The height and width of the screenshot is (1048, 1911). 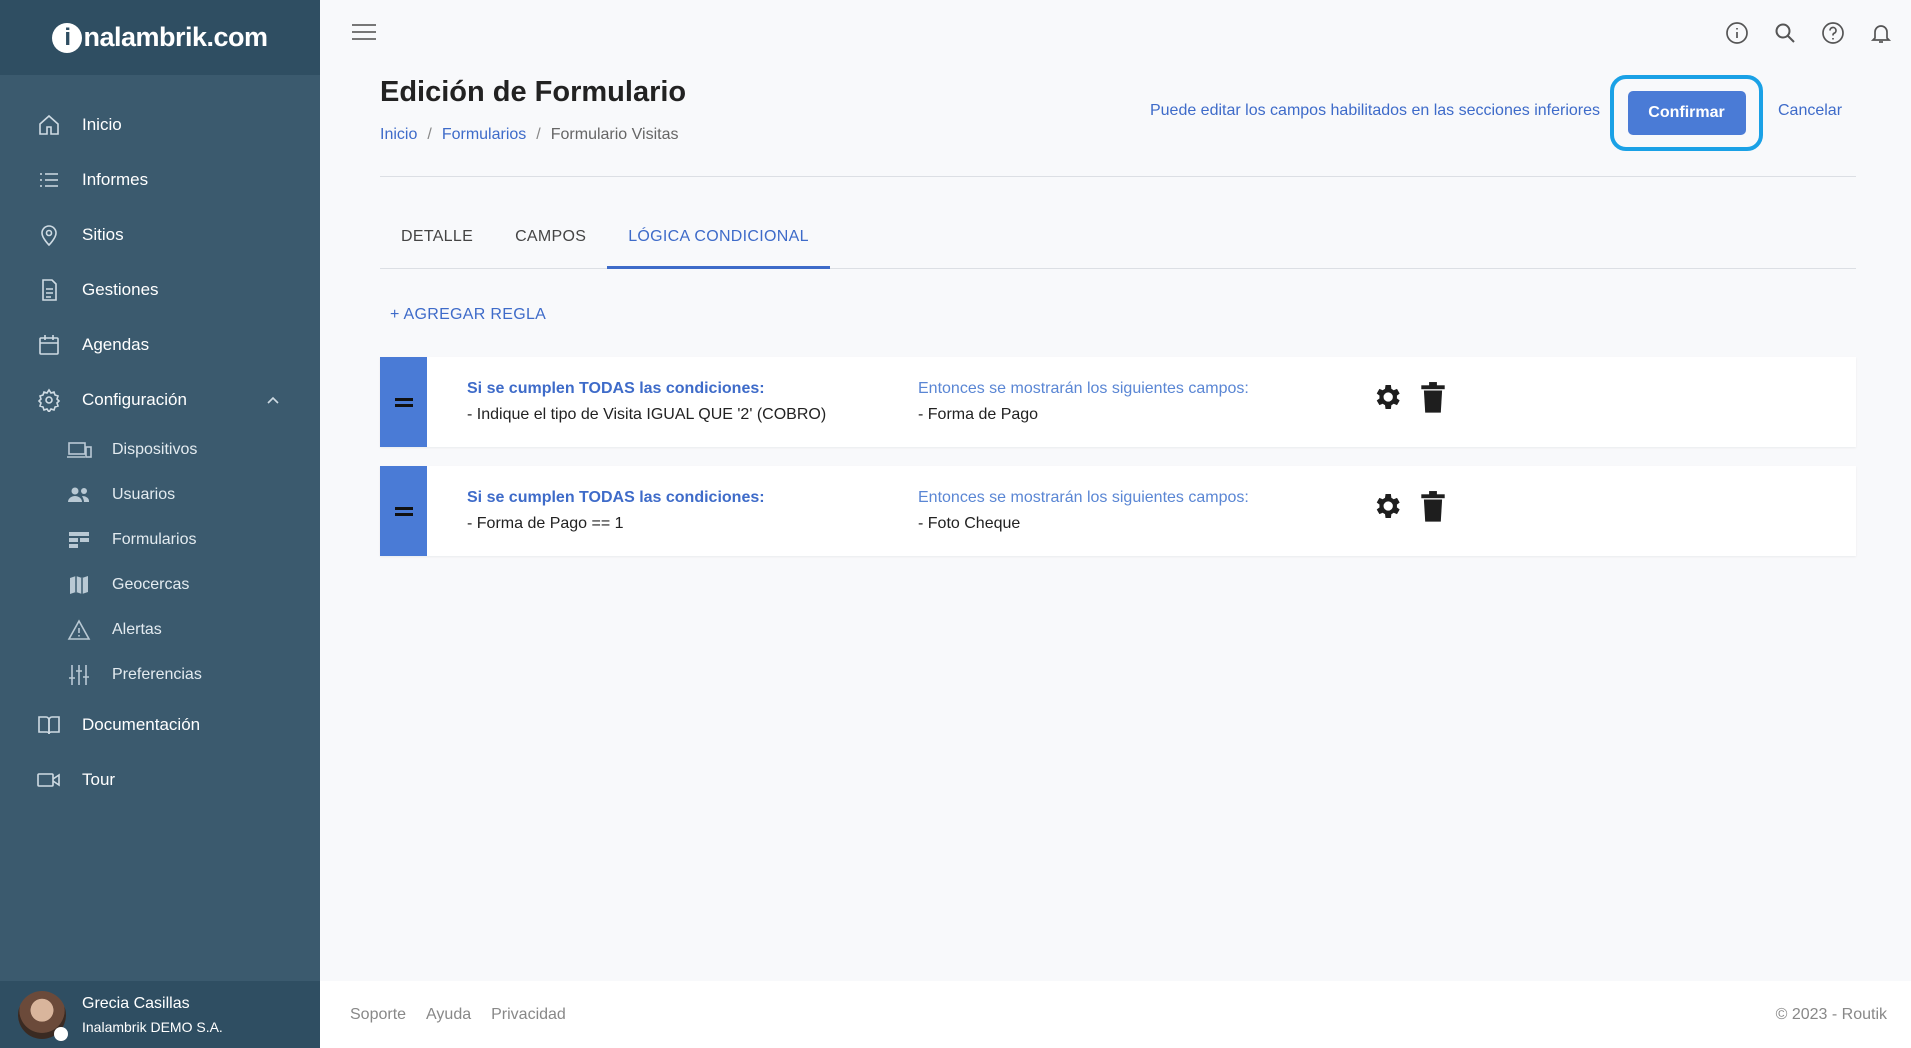 I want to click on sidebar-subitem-usuarios: Usuarios, so click(x=160, y=494).